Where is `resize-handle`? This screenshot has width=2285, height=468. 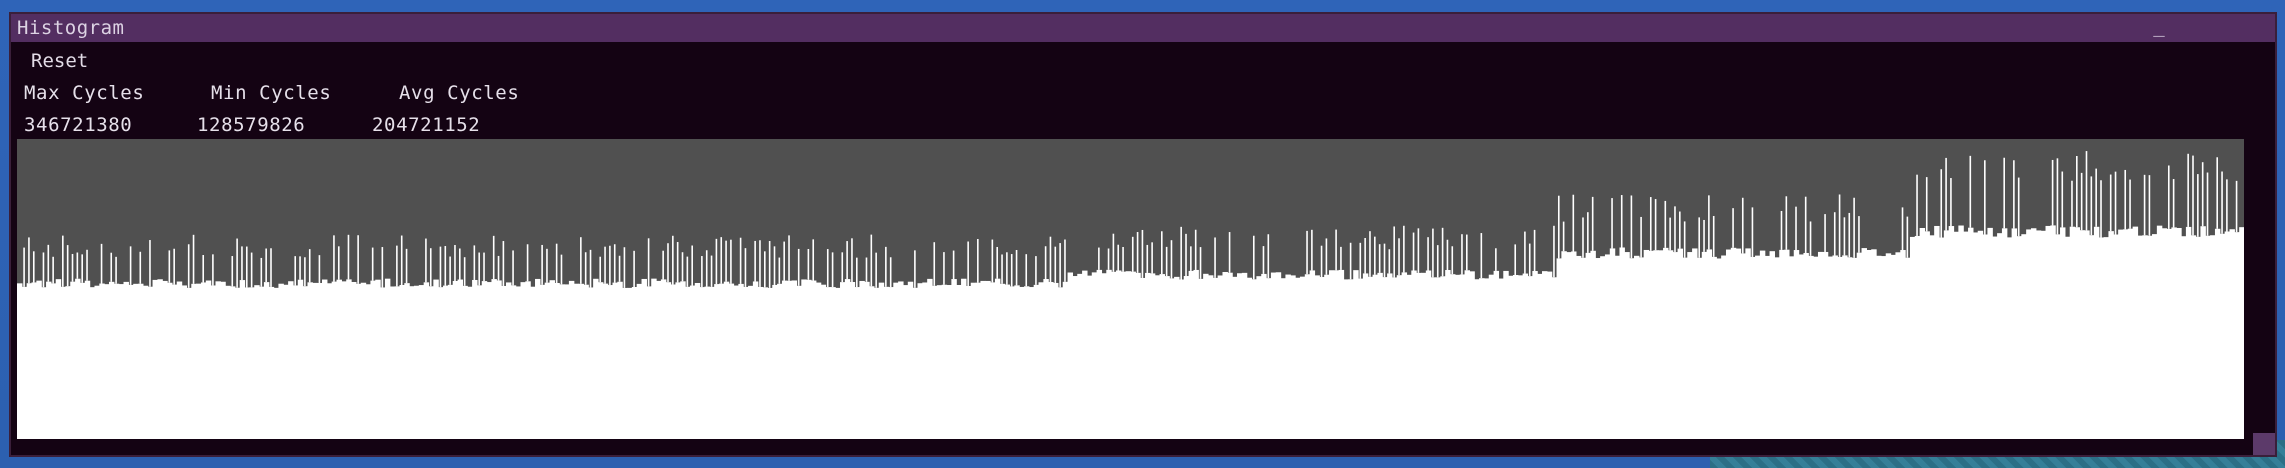 resize-handle is located at coordinates (2264, 444).